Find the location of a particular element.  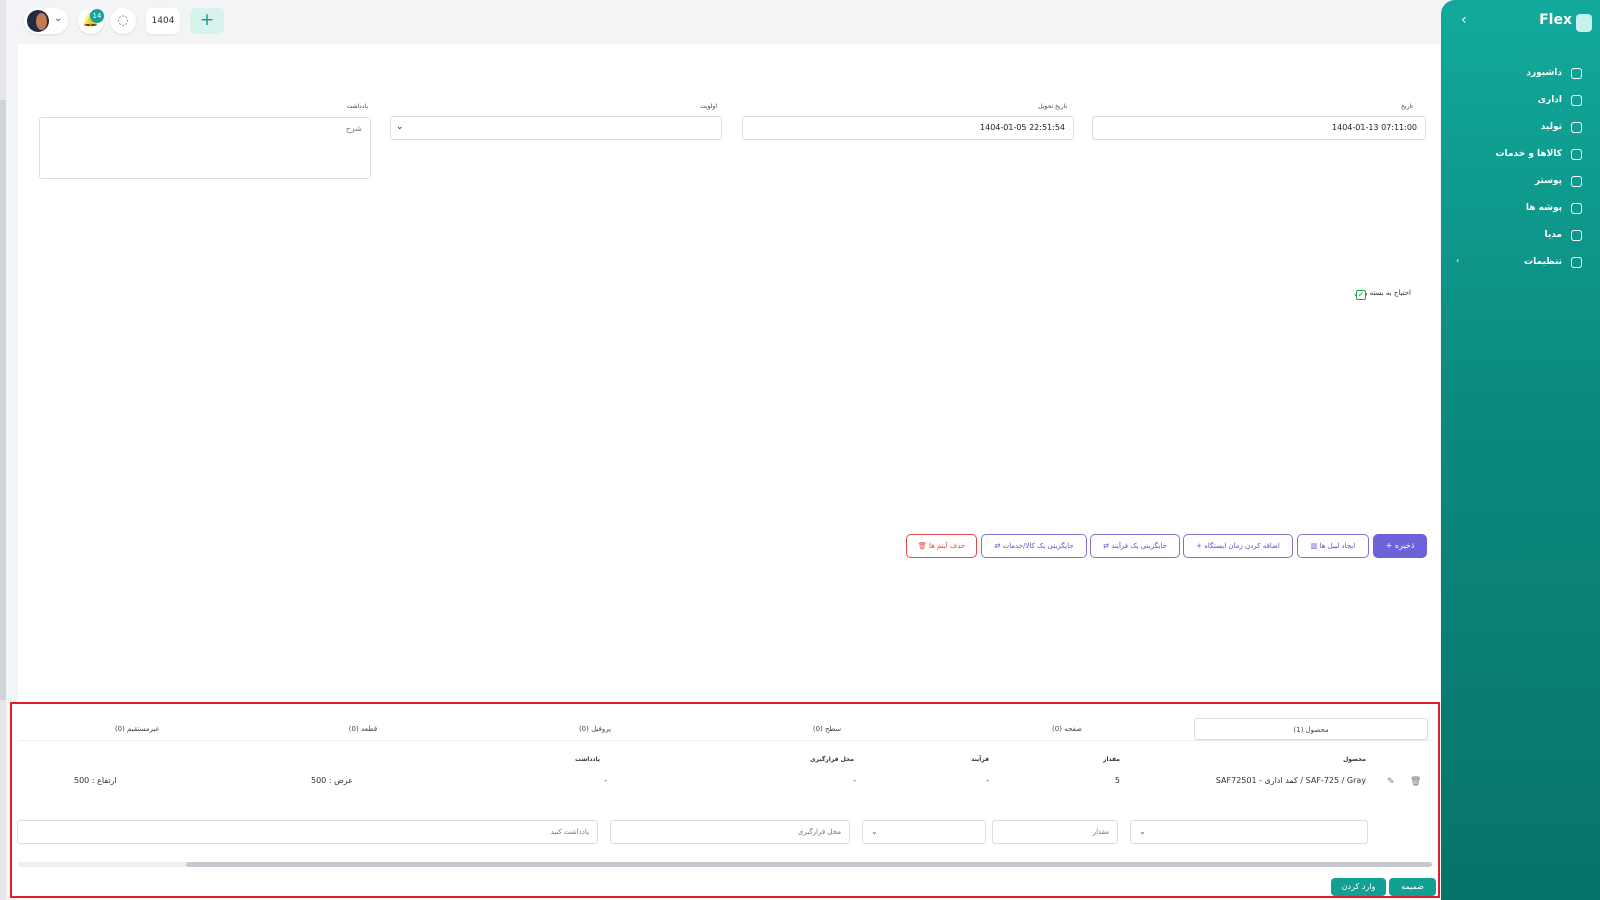

tab-indirect: غیرمستقیم (0) is located at coordinates (137, 729).